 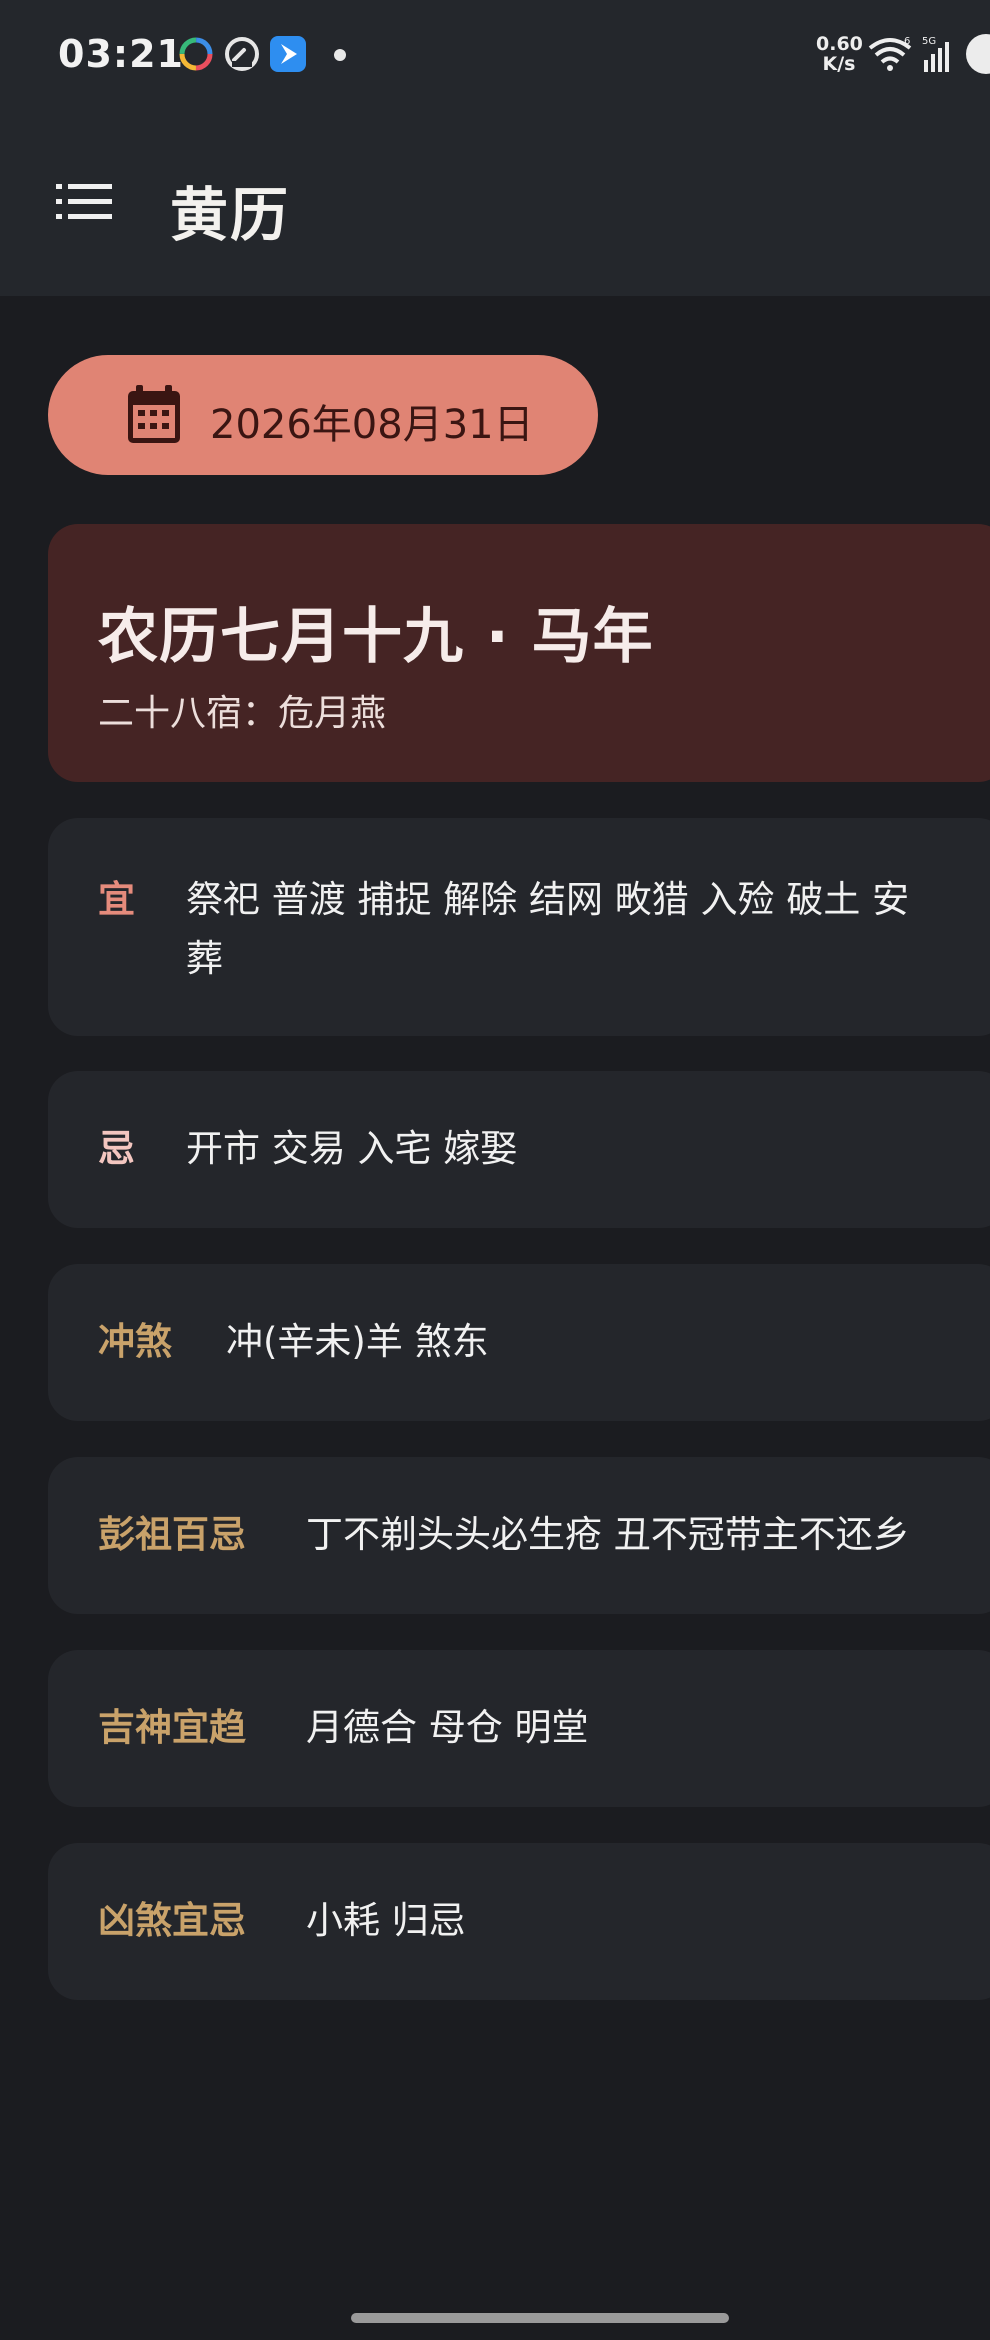 I want to click on app-notification-icon, so click(x=288, y=54).